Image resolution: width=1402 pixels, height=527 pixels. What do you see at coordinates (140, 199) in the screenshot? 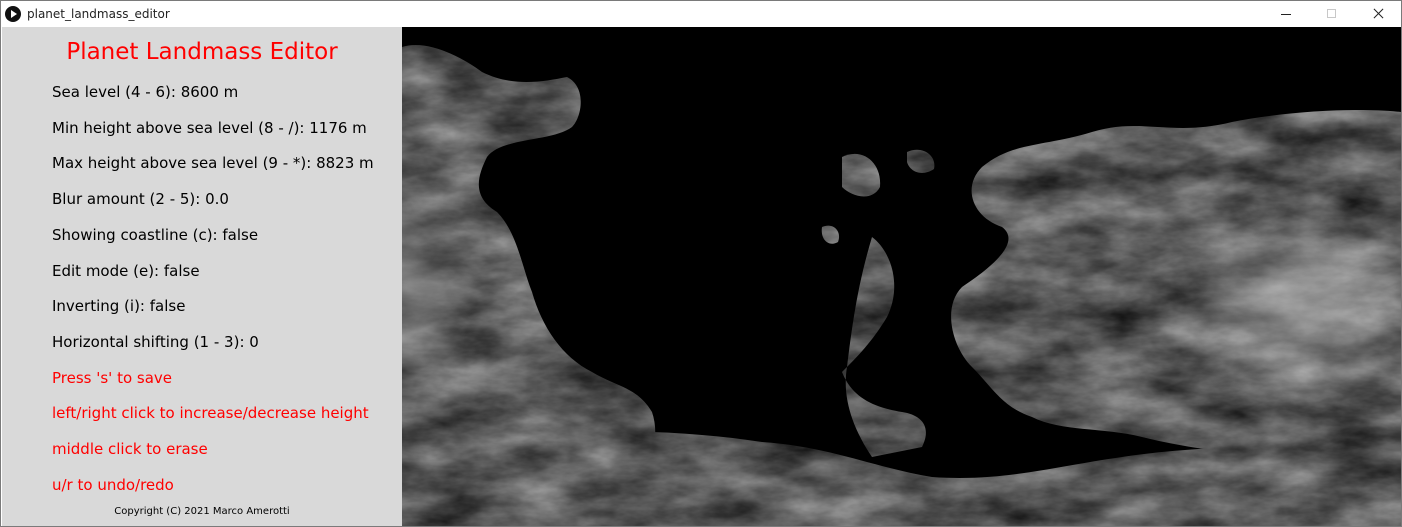
I see `blur-amount-setting: Blur amount (2 - 5): 0.0` at bounding box center [140, 199].